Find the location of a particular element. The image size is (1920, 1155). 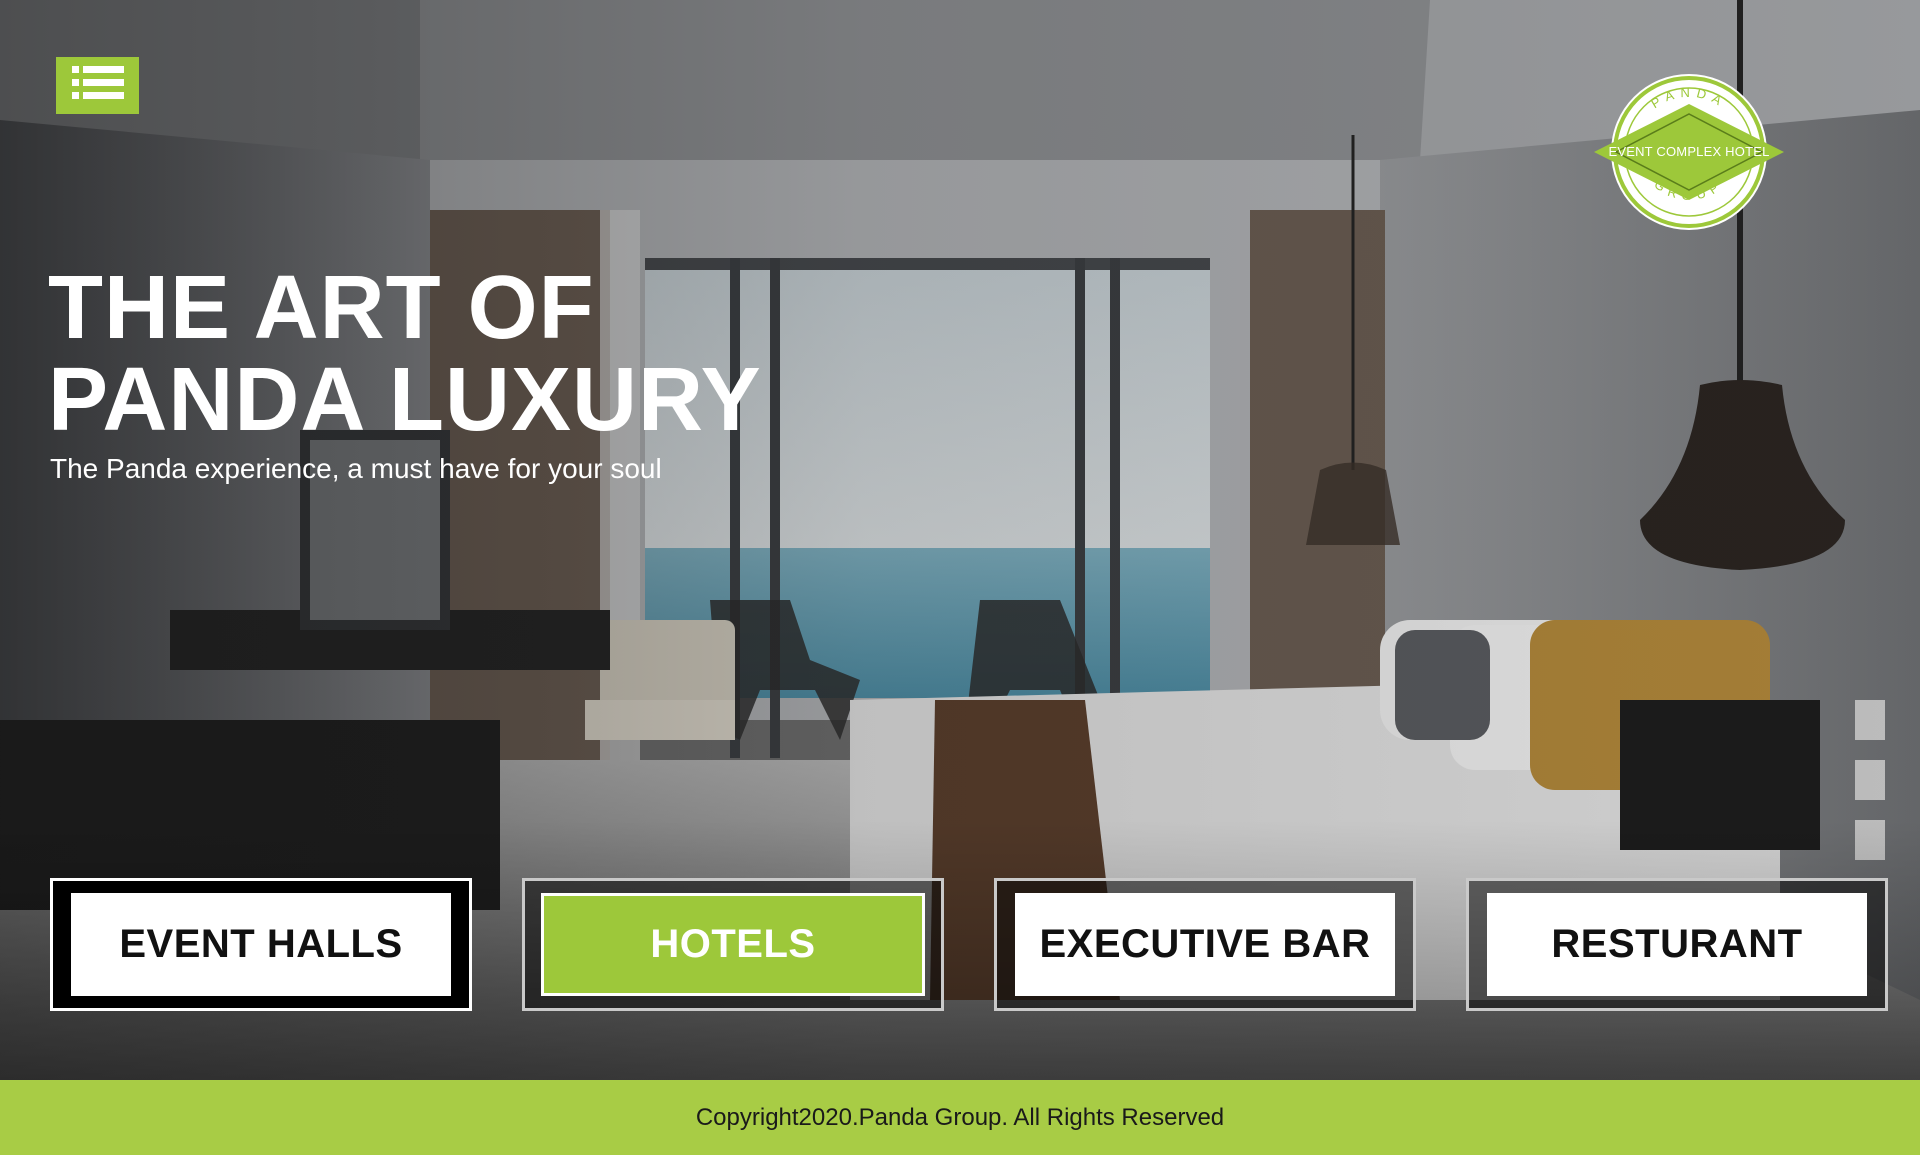

executive-bar-button: EXECUTIVE BAR is located at coordinates (1205, 944).